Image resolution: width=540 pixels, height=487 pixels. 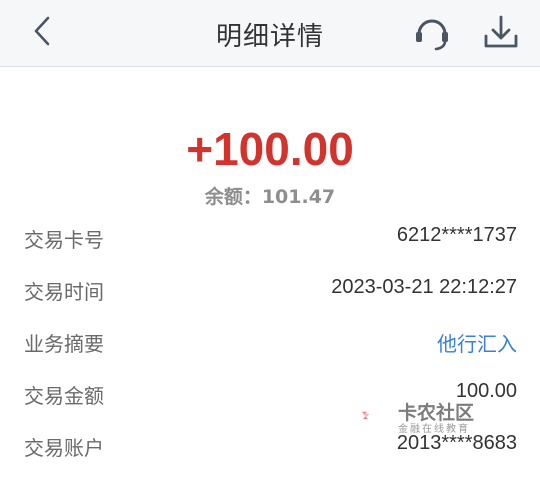 I want to click on detail-row-card-number: 交易卡号 6212****1737, so click(x=270, y=236).